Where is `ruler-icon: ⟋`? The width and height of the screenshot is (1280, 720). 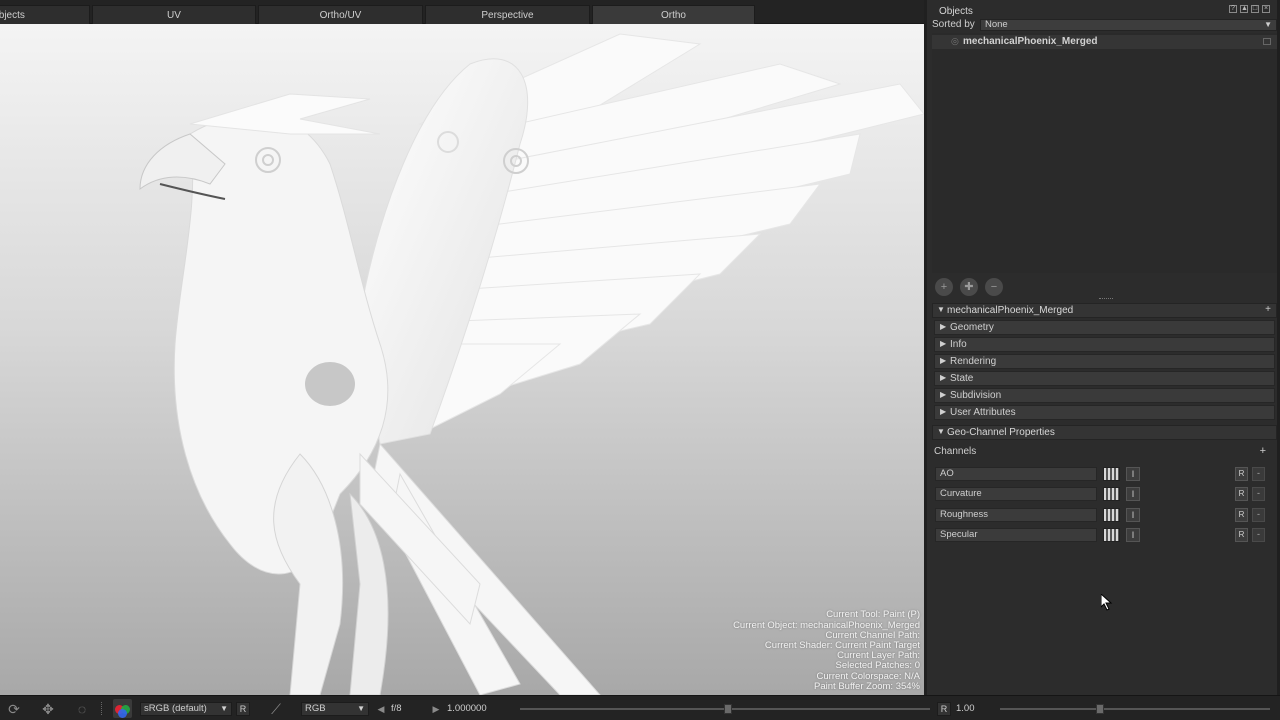 ruler-icon: ⟋ is located at coordinates (276, 709).